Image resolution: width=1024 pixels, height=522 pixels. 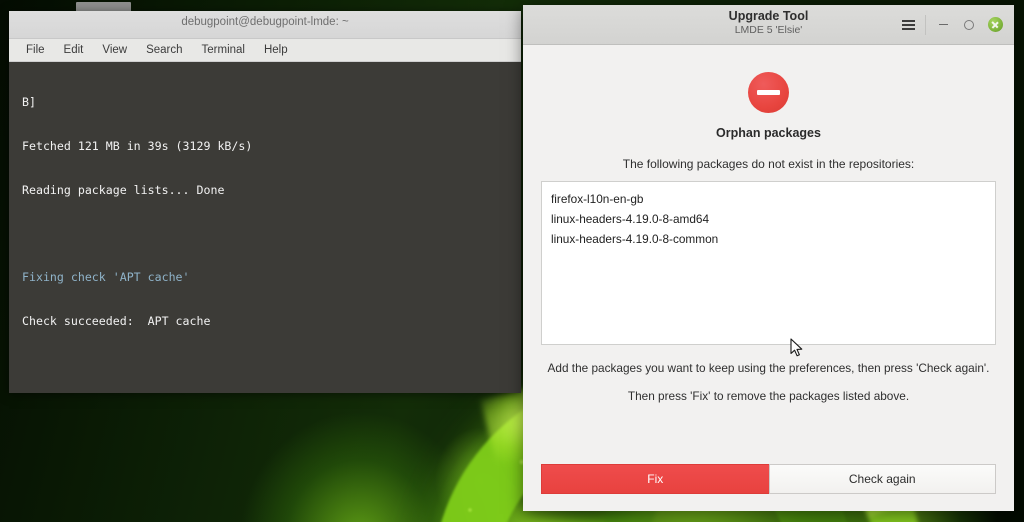 I want to click on titlebar-controls, so click(x=951, y=24).